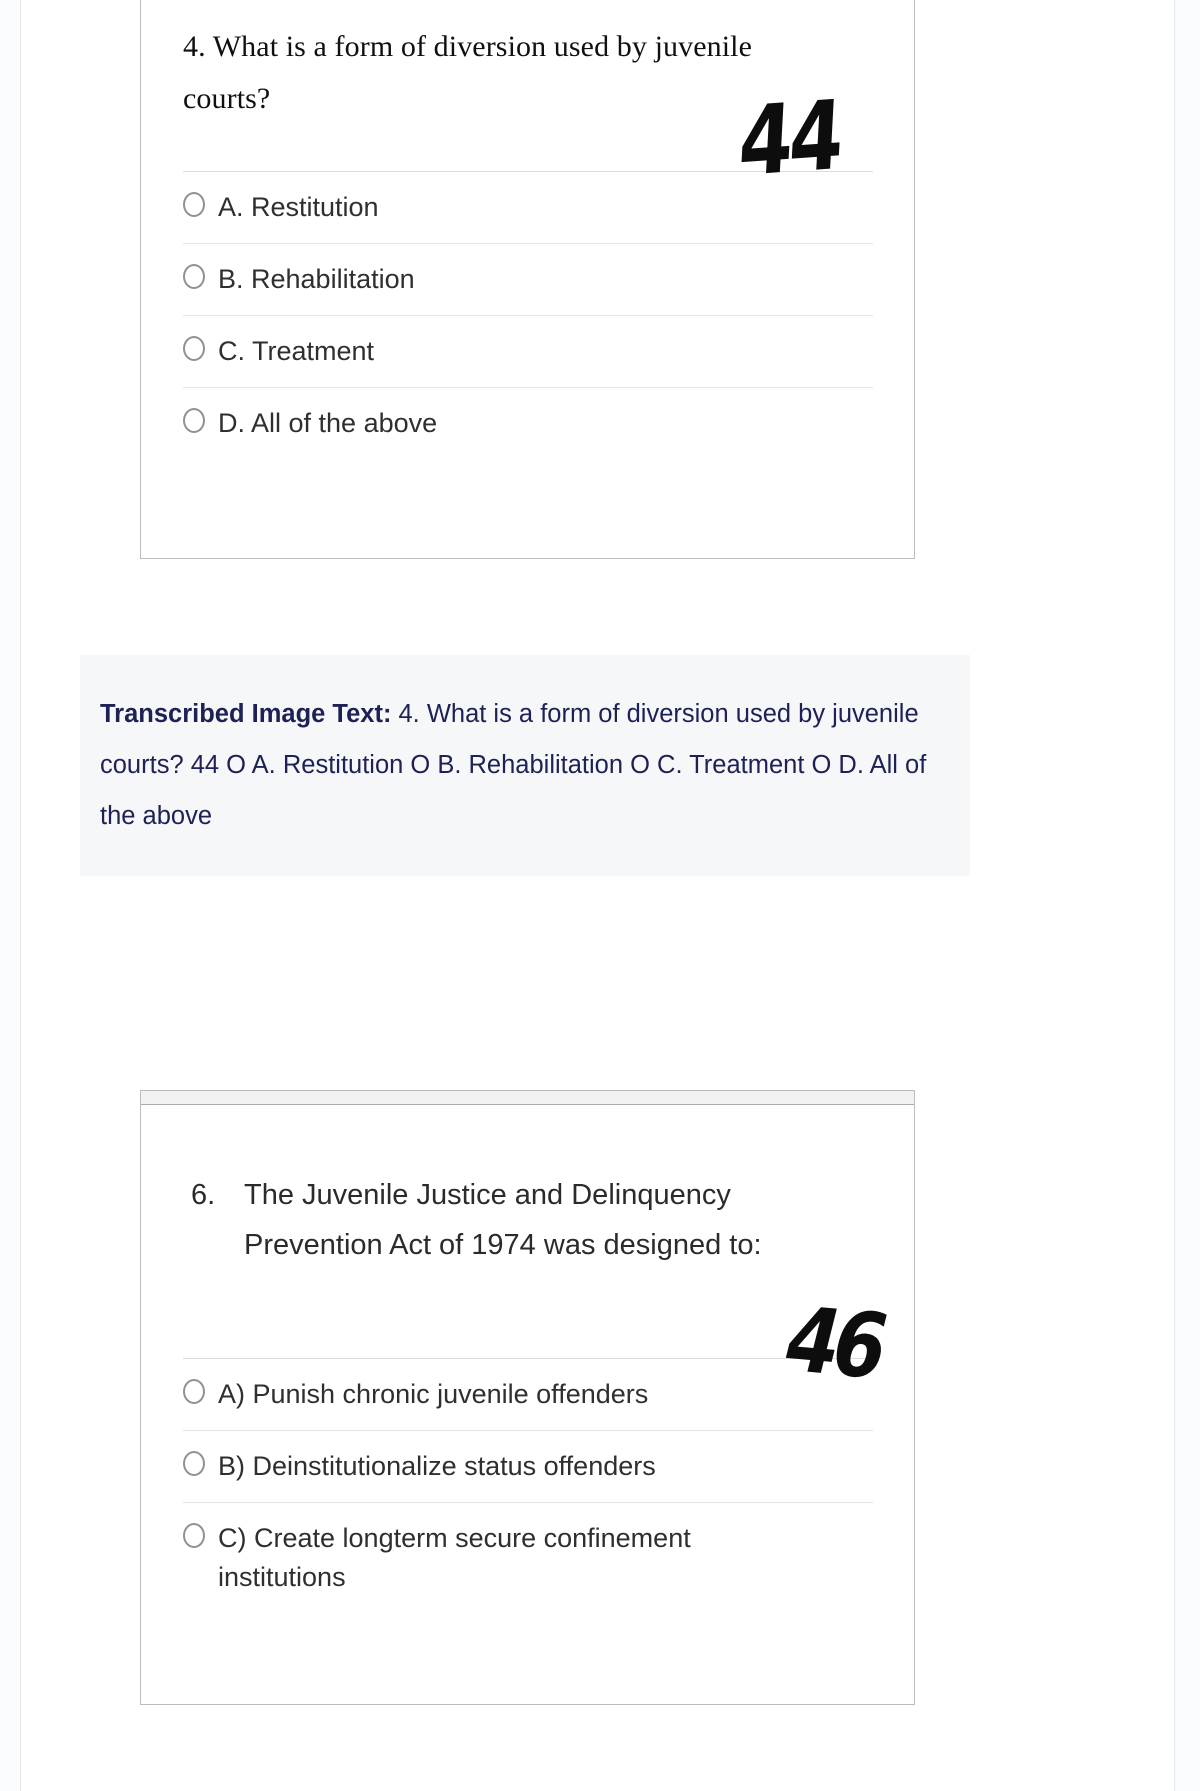 The height and width of the screenshot is (1791, 1200). Describe the element at coordinates (527, 1098) in the screenshot. I see `question-6-card-header` at that location.